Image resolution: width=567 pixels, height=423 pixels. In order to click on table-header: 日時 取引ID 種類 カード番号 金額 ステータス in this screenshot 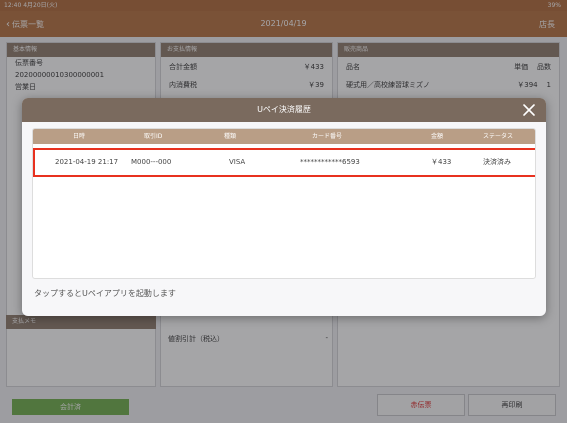, I will do `click(284, 136)`.